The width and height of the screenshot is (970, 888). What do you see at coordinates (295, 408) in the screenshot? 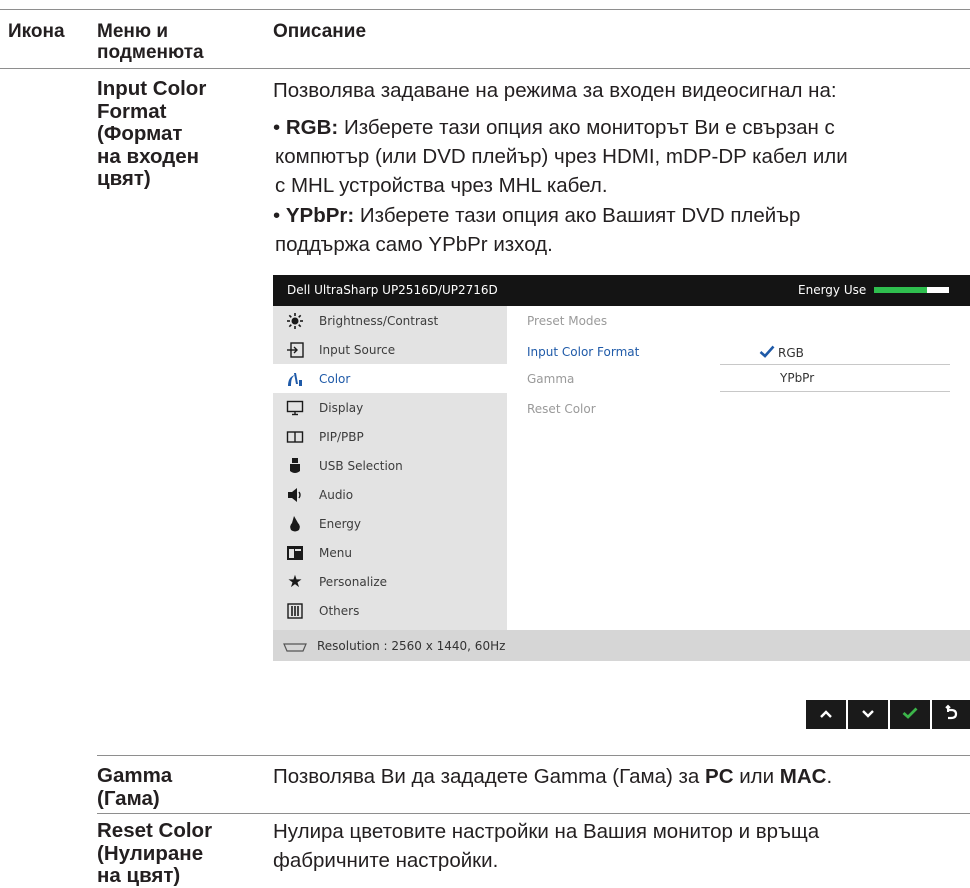
I see `display-icon` at bounding box center [295, 408].